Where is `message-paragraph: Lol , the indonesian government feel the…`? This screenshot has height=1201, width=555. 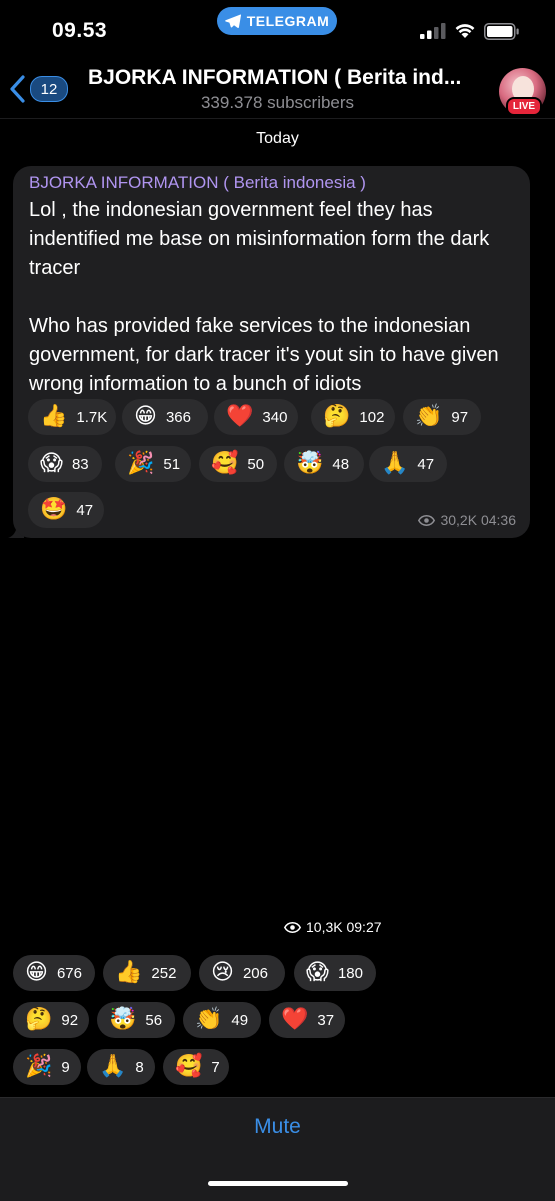 message-paragraph: Lol , the indonesian government feel the… is located at coordinates (259, 239).